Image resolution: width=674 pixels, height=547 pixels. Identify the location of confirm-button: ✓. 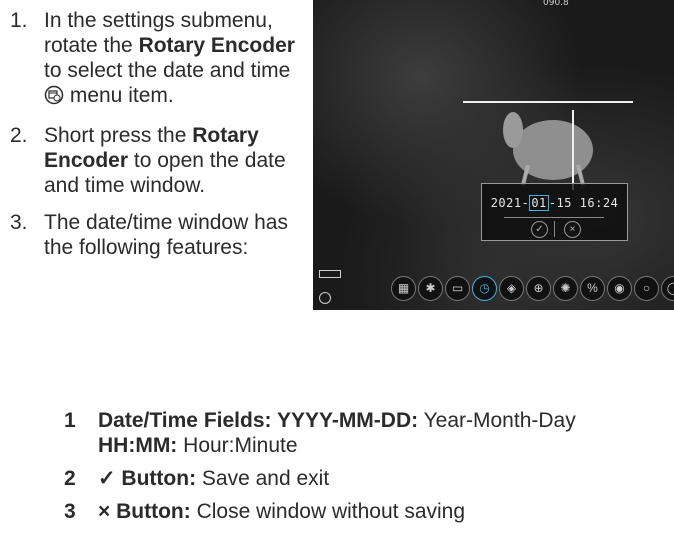
(539, 229).